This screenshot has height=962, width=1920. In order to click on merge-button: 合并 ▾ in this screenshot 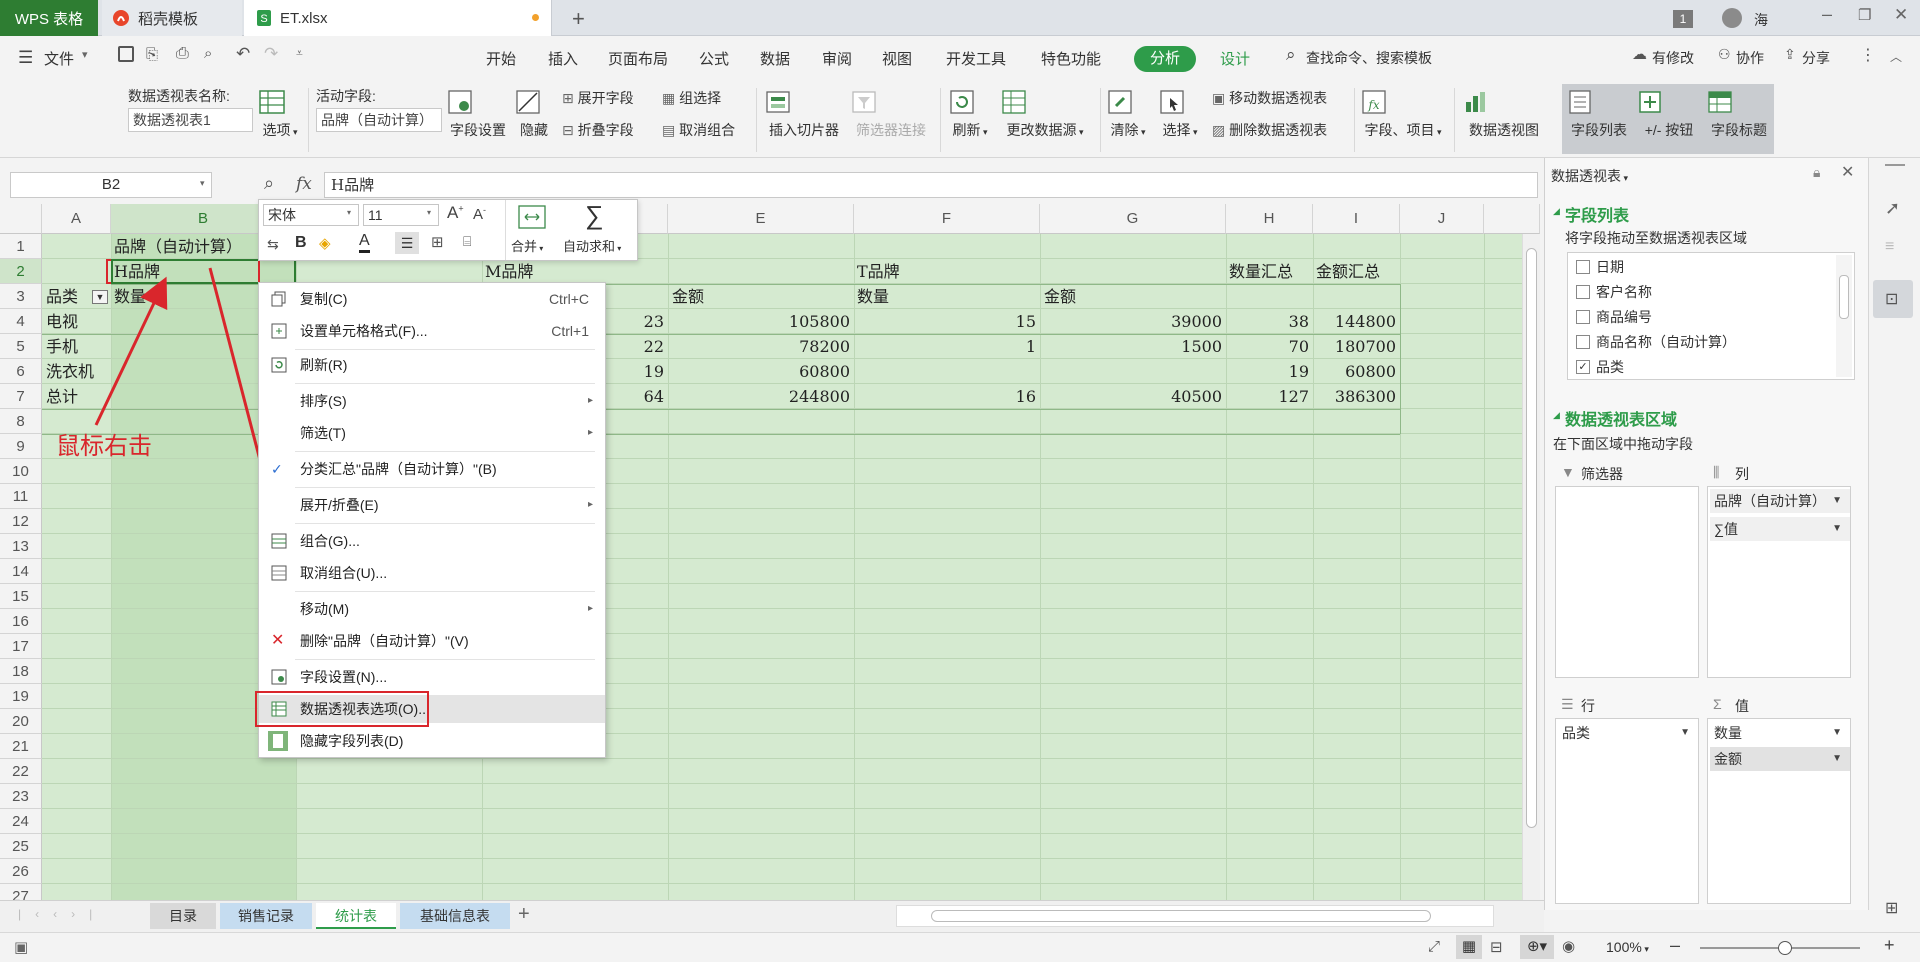, I will do `click(527, 245)`.